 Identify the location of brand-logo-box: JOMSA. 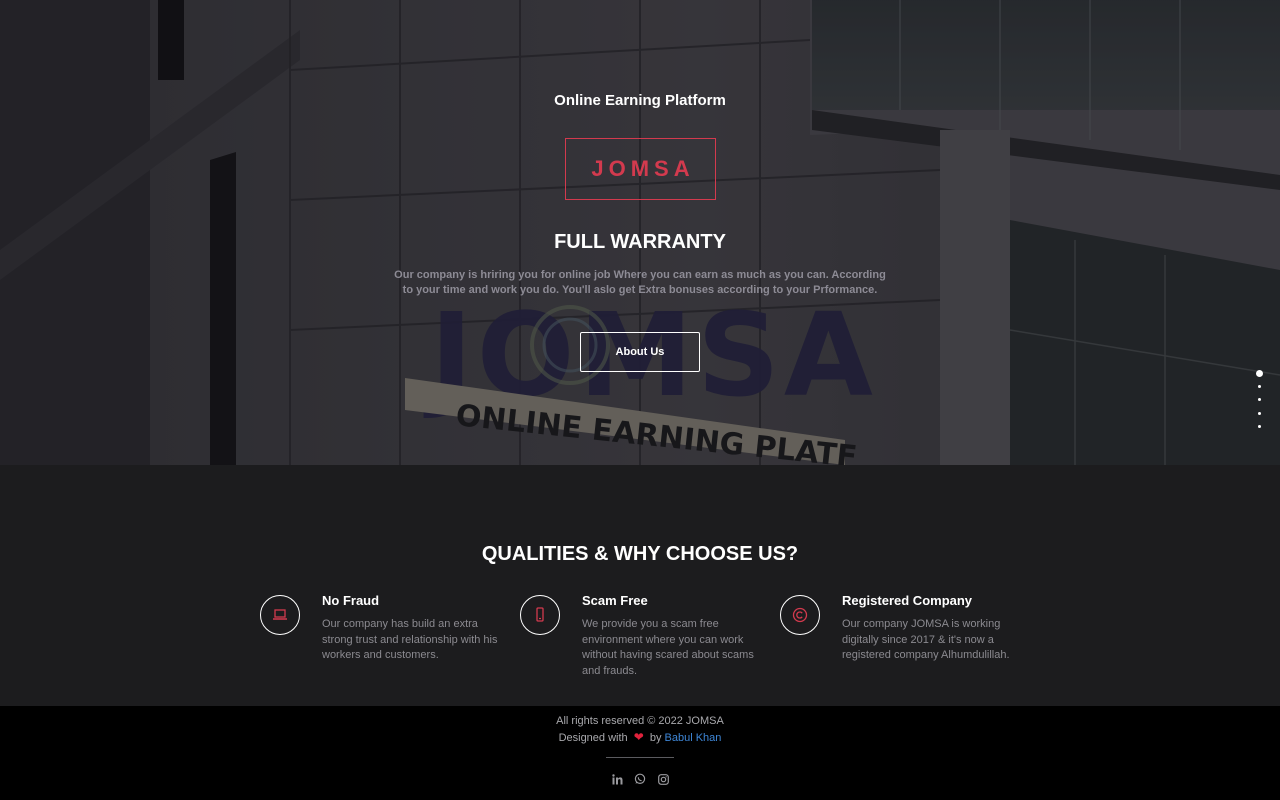
(640, 169).